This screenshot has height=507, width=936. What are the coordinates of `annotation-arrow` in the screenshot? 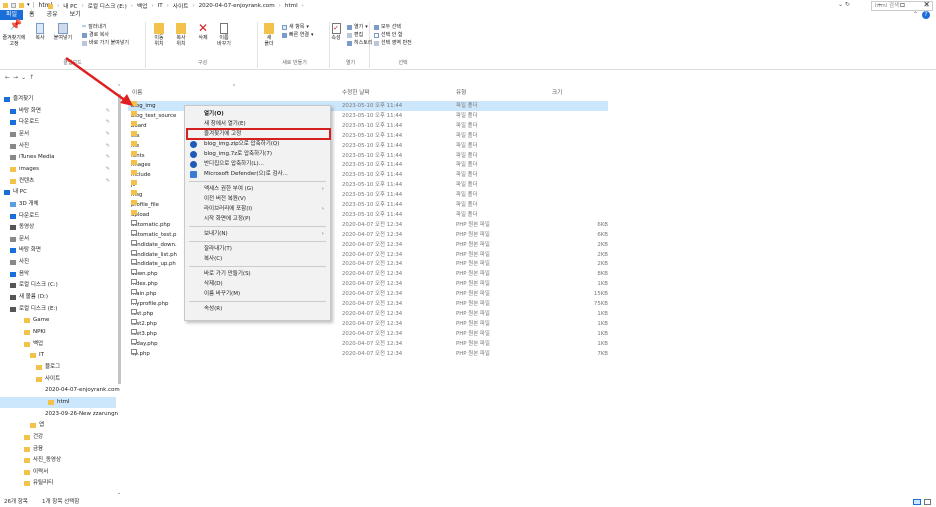 It's located at (99, 81).